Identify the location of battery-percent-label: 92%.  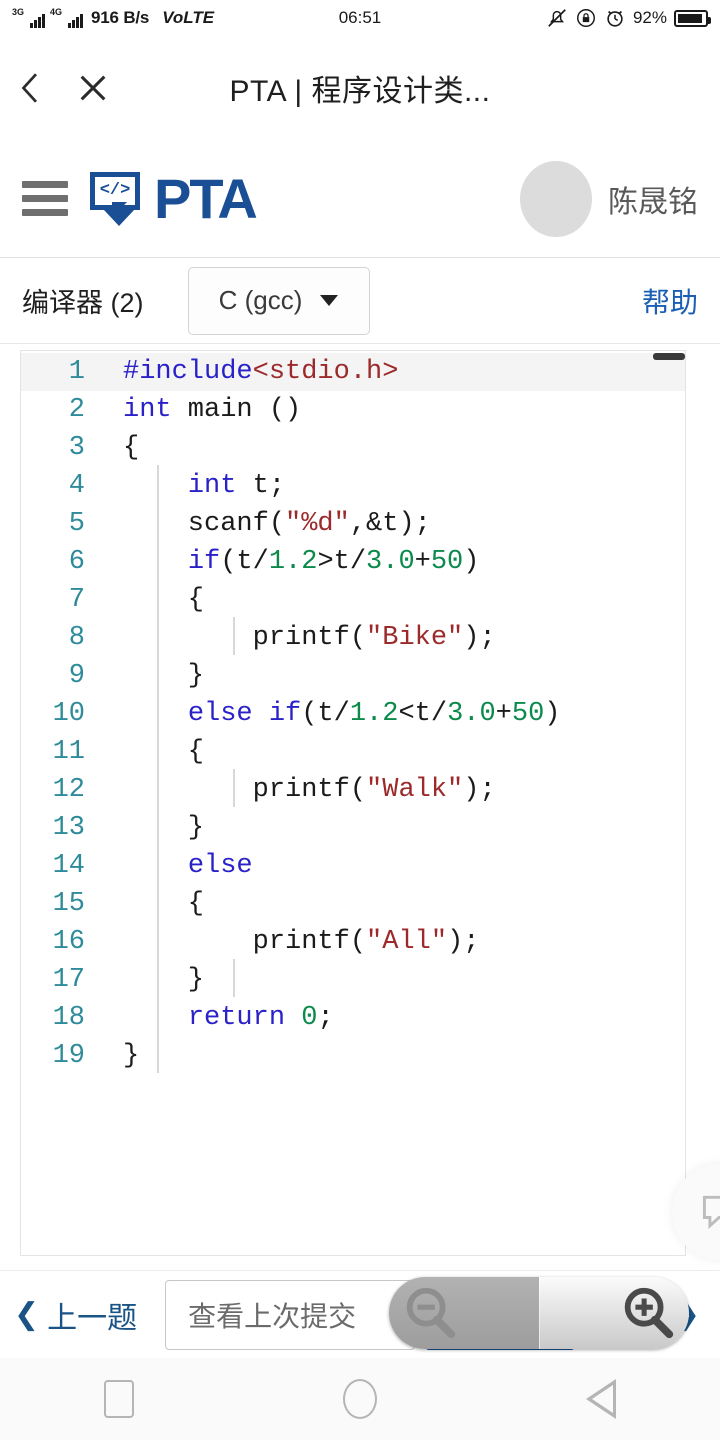
(649, 17).